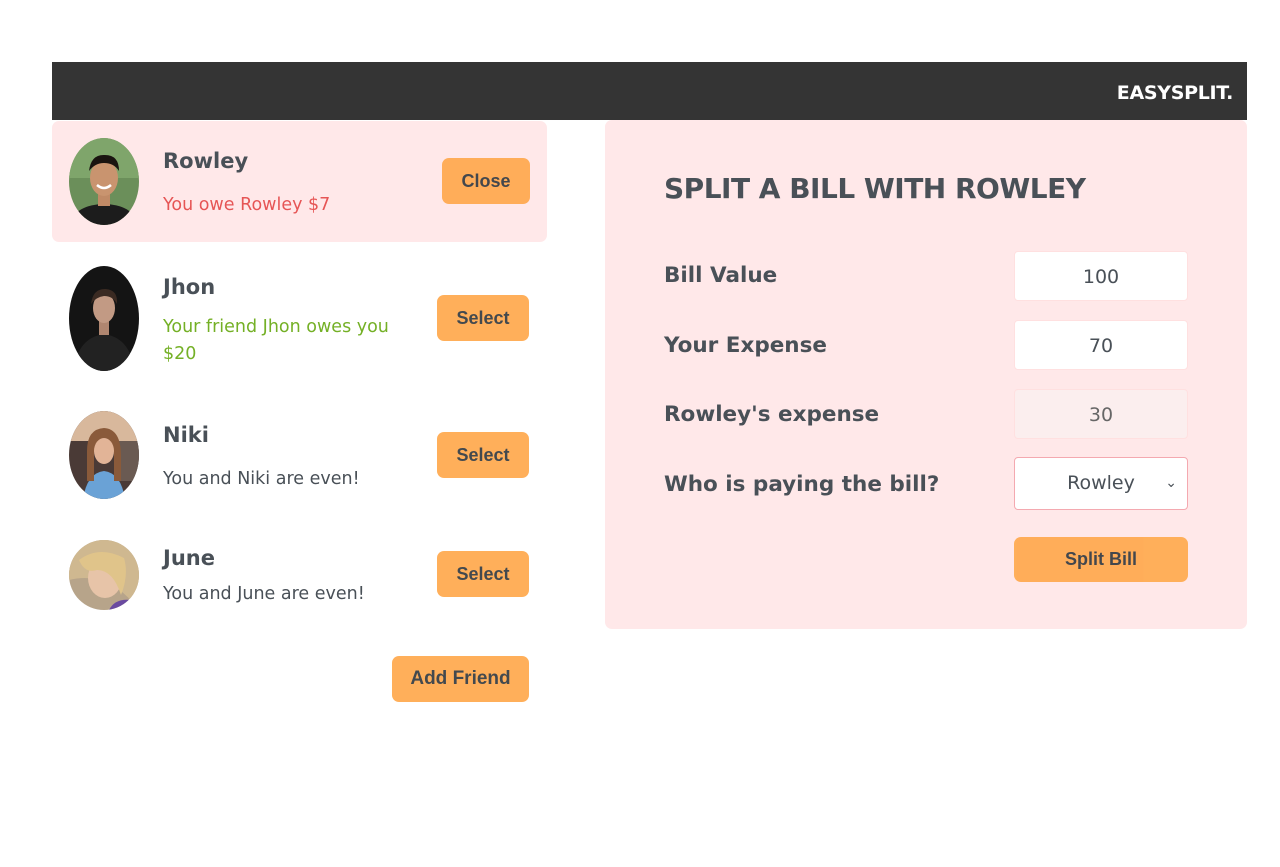 This screenshot has height=867, width=1280. I want to click on your-expense-input: 70, so click(1101, 345).